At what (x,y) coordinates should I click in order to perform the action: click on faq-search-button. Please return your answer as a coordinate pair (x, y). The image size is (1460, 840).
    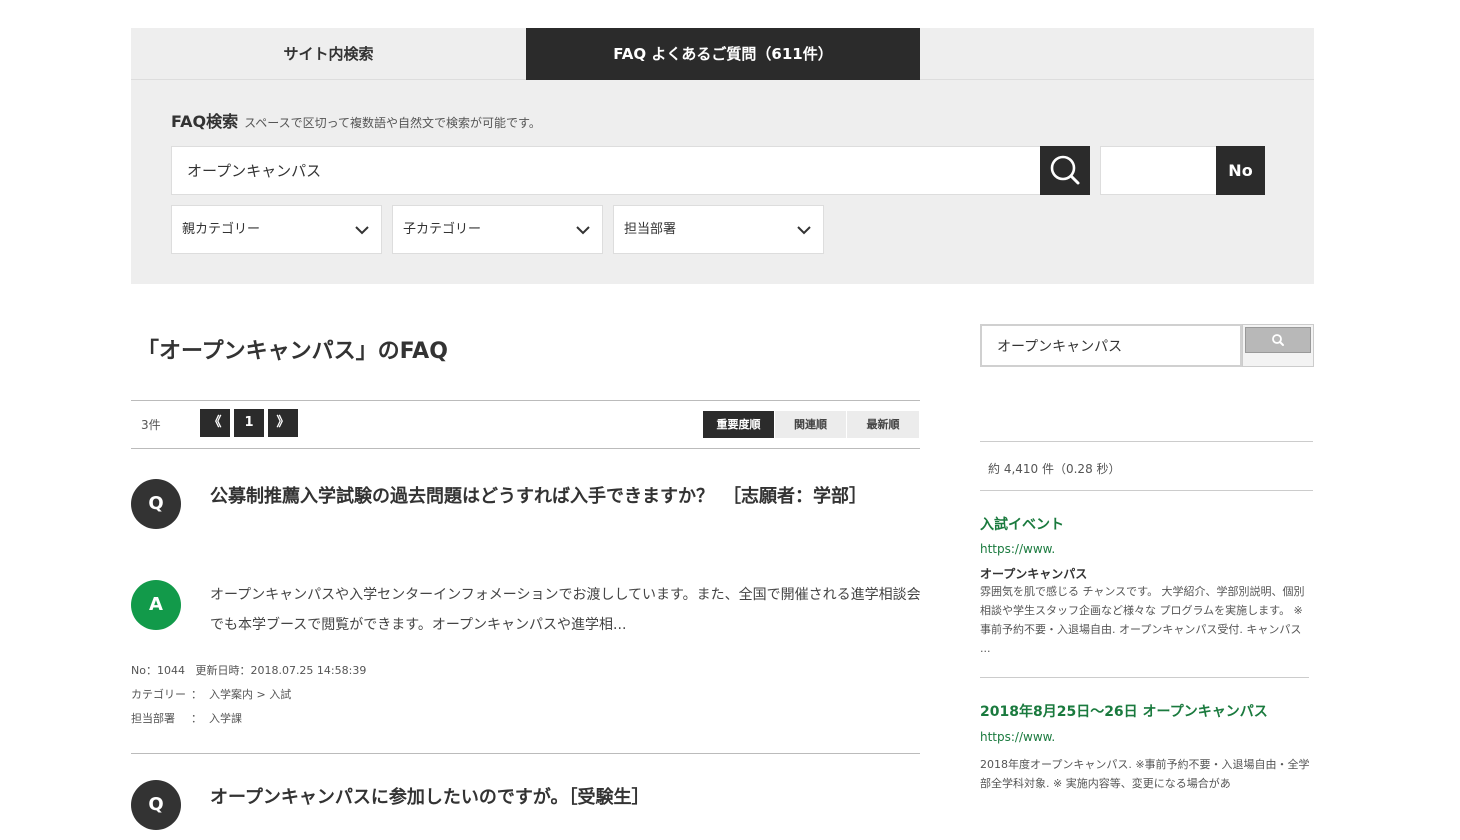
    Looking at the image, I should click on (1065, 170).